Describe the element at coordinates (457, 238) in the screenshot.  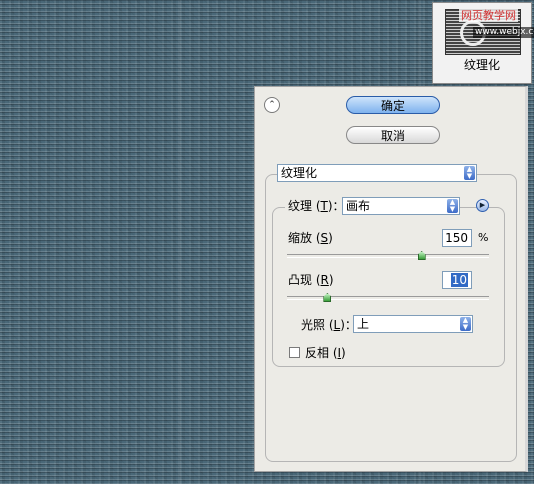
I see `scaling-input: 150` at that location.